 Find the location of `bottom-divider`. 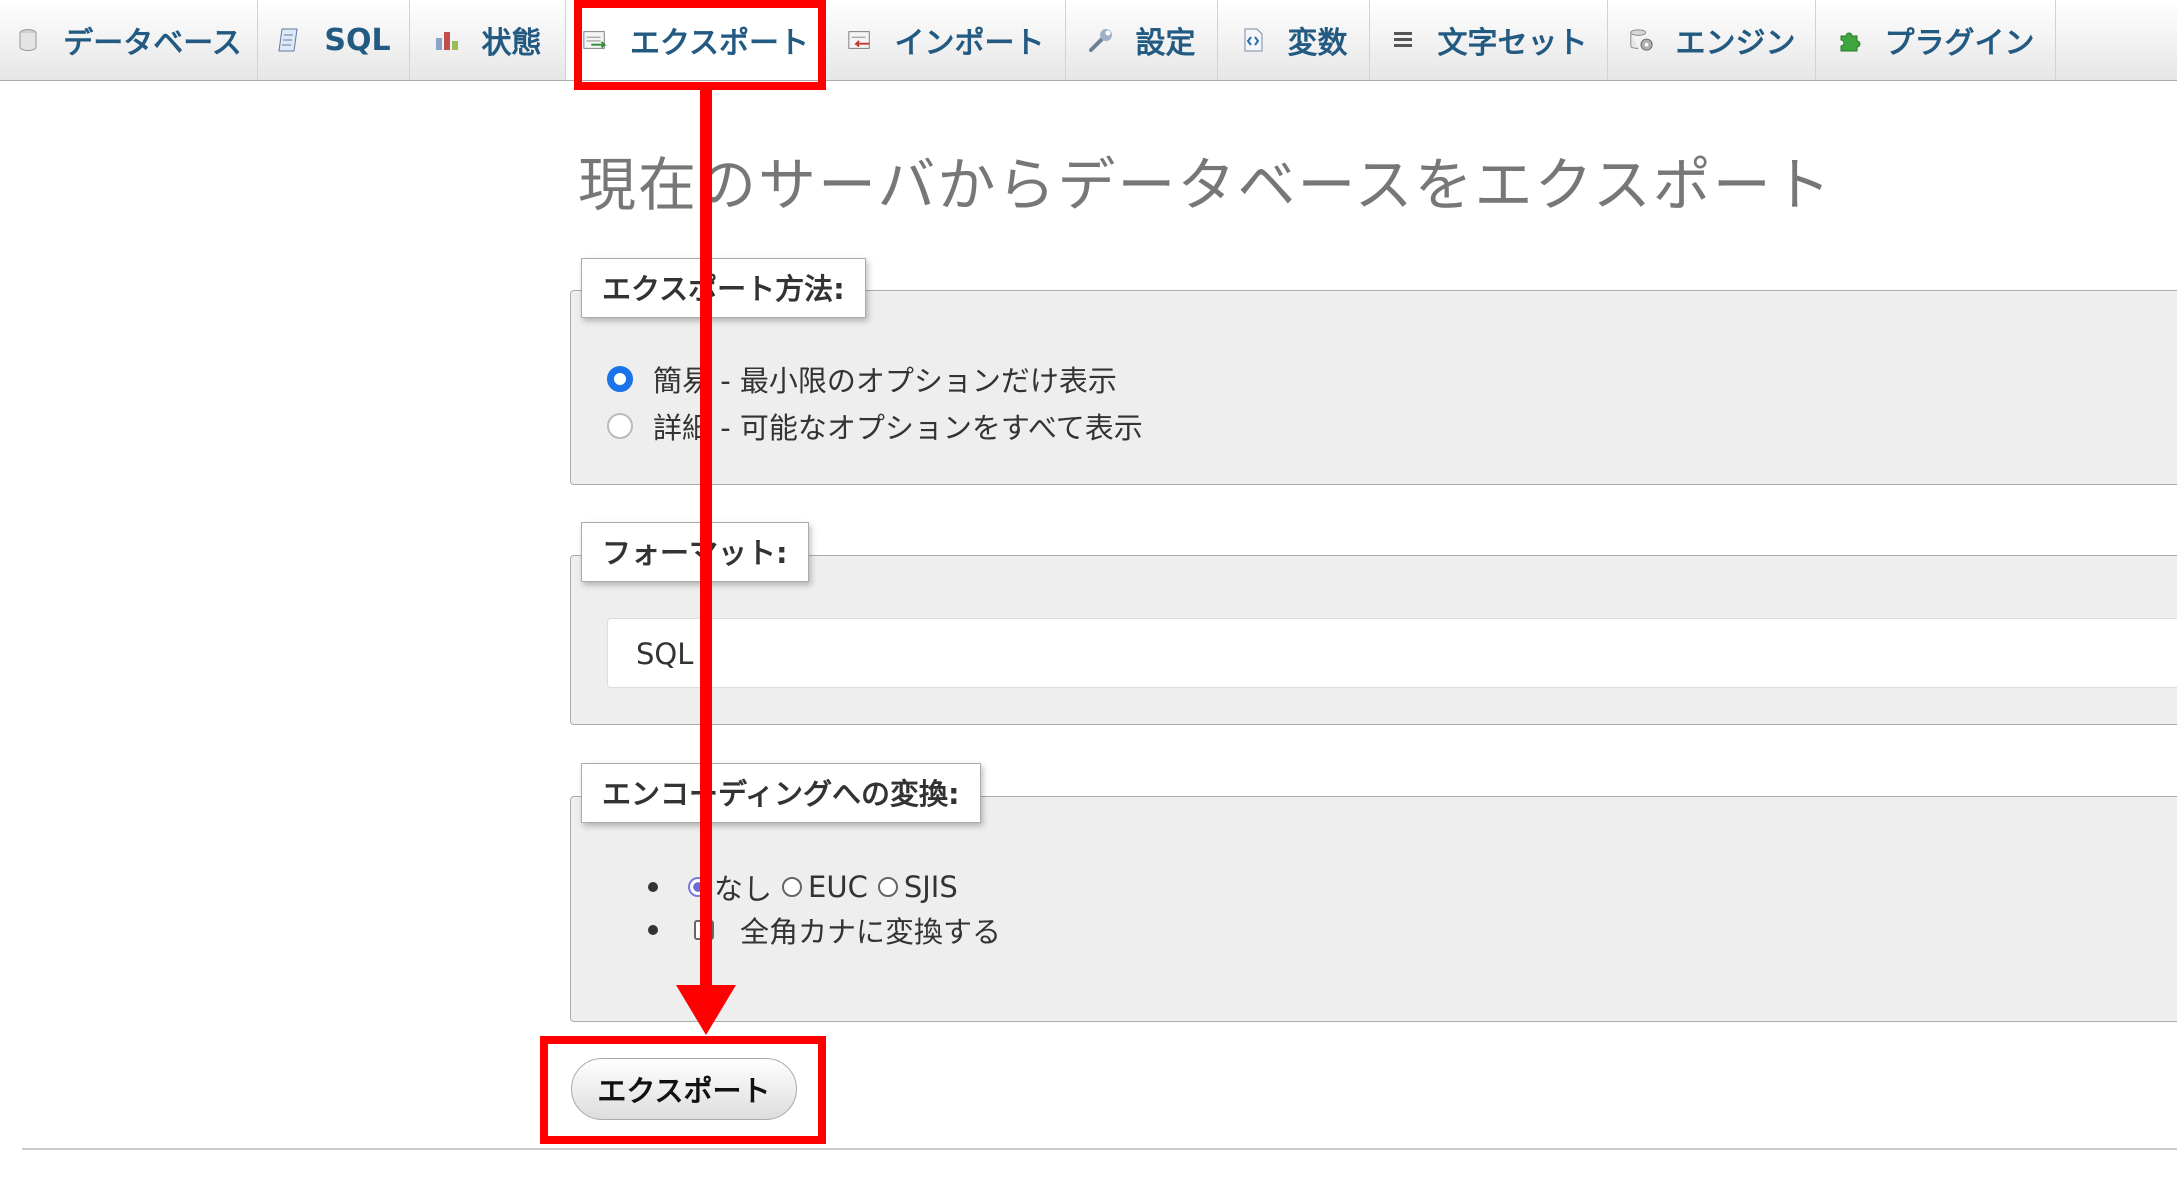

bottom-divider is located at coordinates (1099, 1149).